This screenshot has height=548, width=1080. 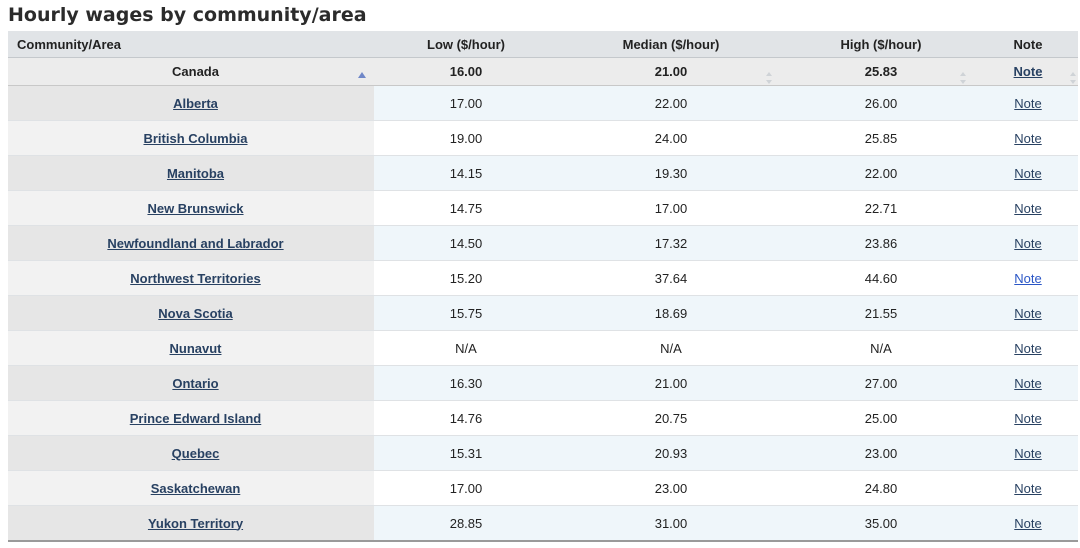 I want to click on area-link-nunavut: Nunavut, so click(x=196, y=348).